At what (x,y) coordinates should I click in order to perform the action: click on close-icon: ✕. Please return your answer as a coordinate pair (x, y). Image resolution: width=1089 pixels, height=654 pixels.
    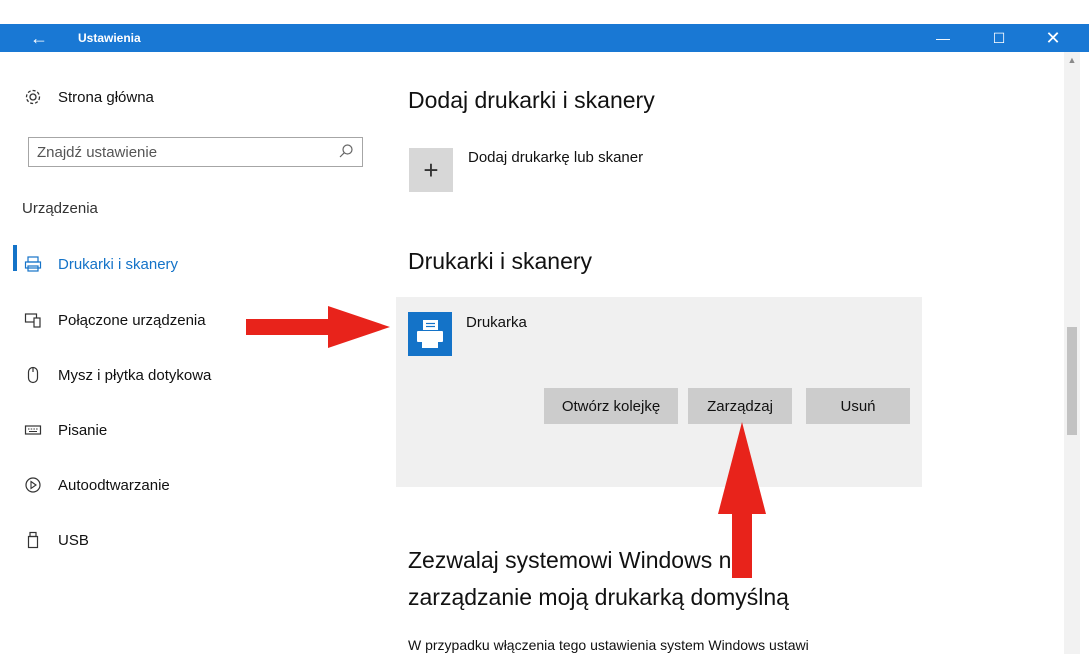
    Looking at the image, I should click on (1053, 38).